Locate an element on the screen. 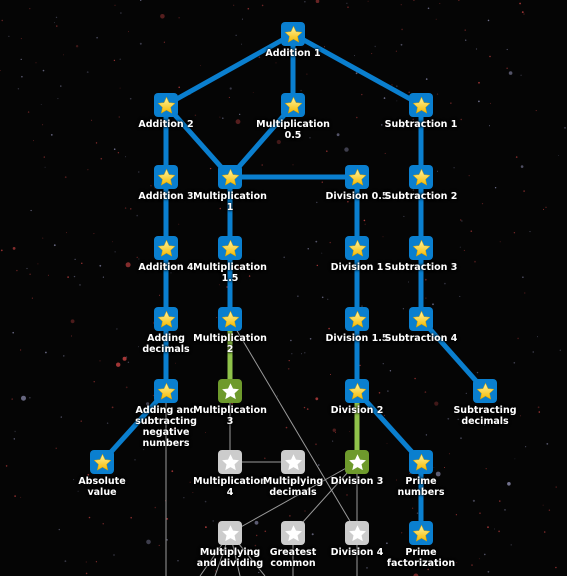 Image resolution: width=567 pixels, height=576 pixels. exercise-node-sub4: Subtraction 4 is located at coordinates (421, 325).